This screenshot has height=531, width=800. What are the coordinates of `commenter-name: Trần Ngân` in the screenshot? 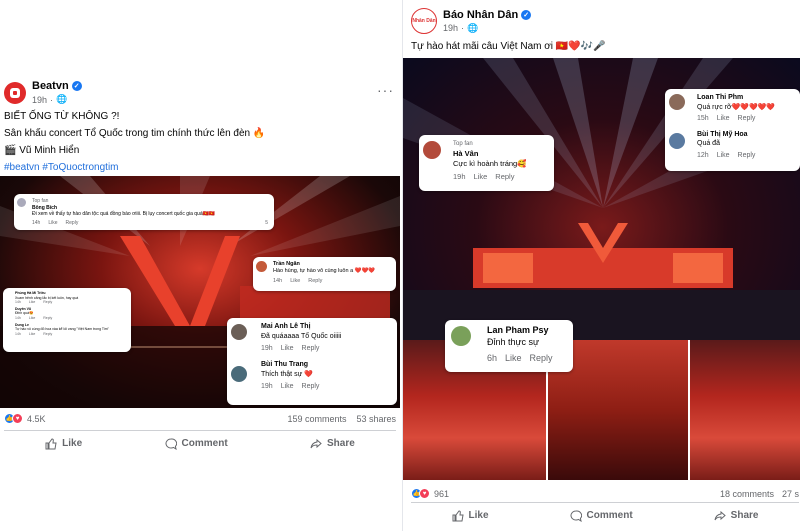 It's located at (331, 264).